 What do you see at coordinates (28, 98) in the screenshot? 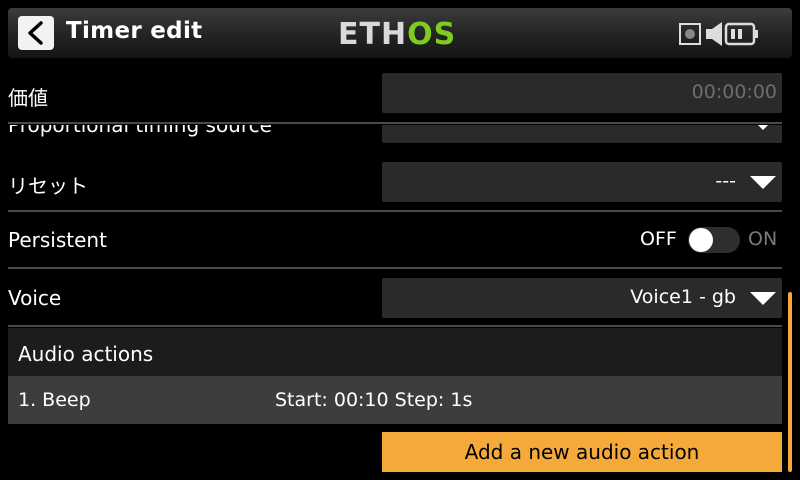
I see `value-label: 価値` at bounding box center [28, 98].